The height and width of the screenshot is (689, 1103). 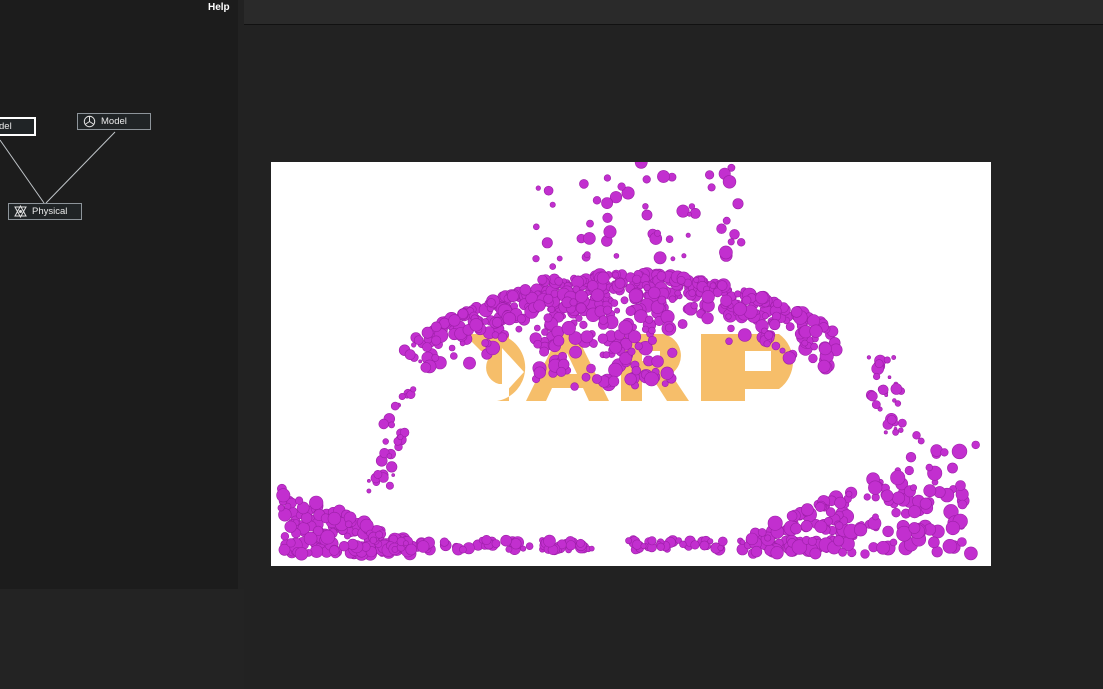 What do you see at coordinates (45, 211) in the screenshot?
I see `node-physical: Physical` at bounding box center [45, 211].